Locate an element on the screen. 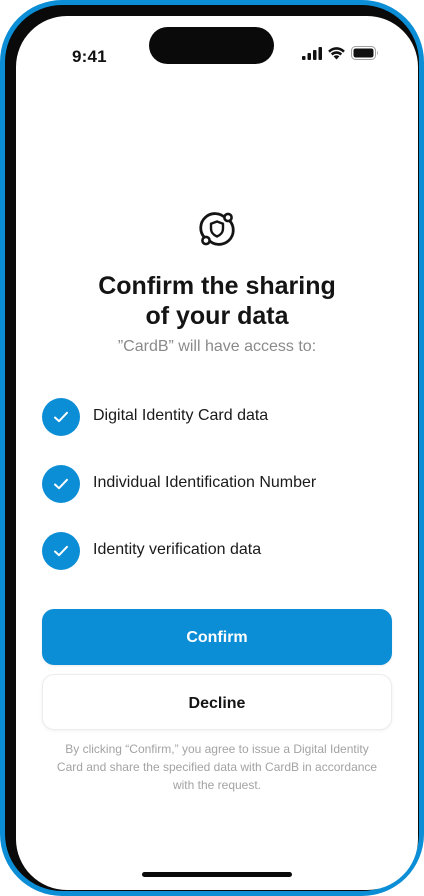 The width and height of the screenshot is (424, 896). access-subtitle: ”CardB” will have access to: is located at coordinates (217, 346).